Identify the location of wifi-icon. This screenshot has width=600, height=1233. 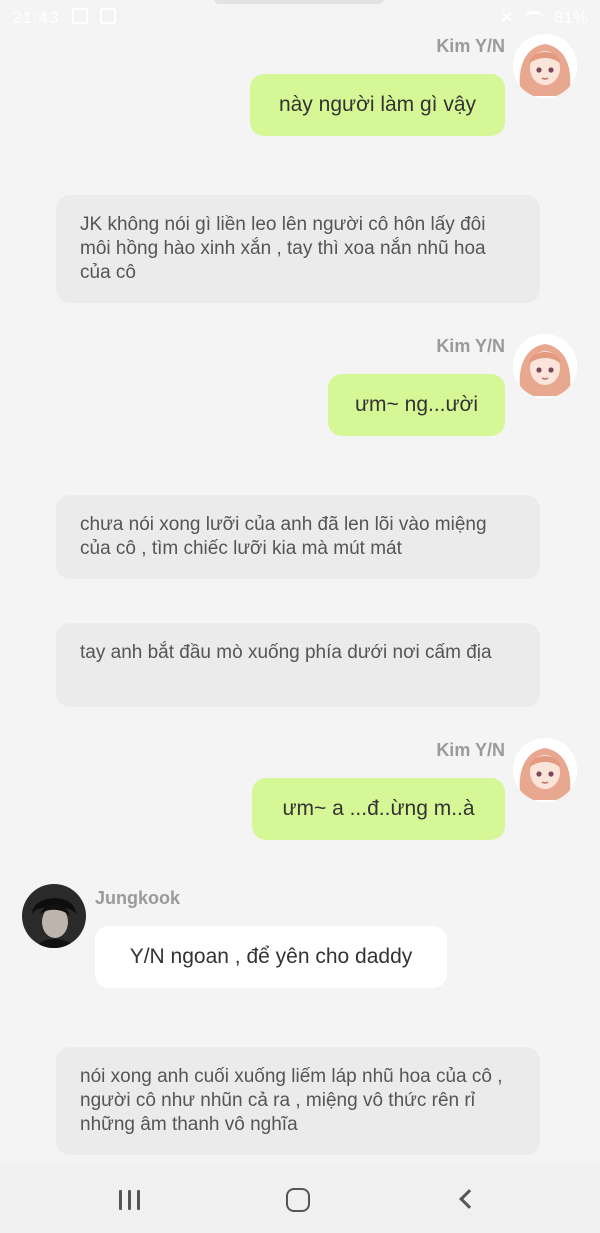
(533, 18).